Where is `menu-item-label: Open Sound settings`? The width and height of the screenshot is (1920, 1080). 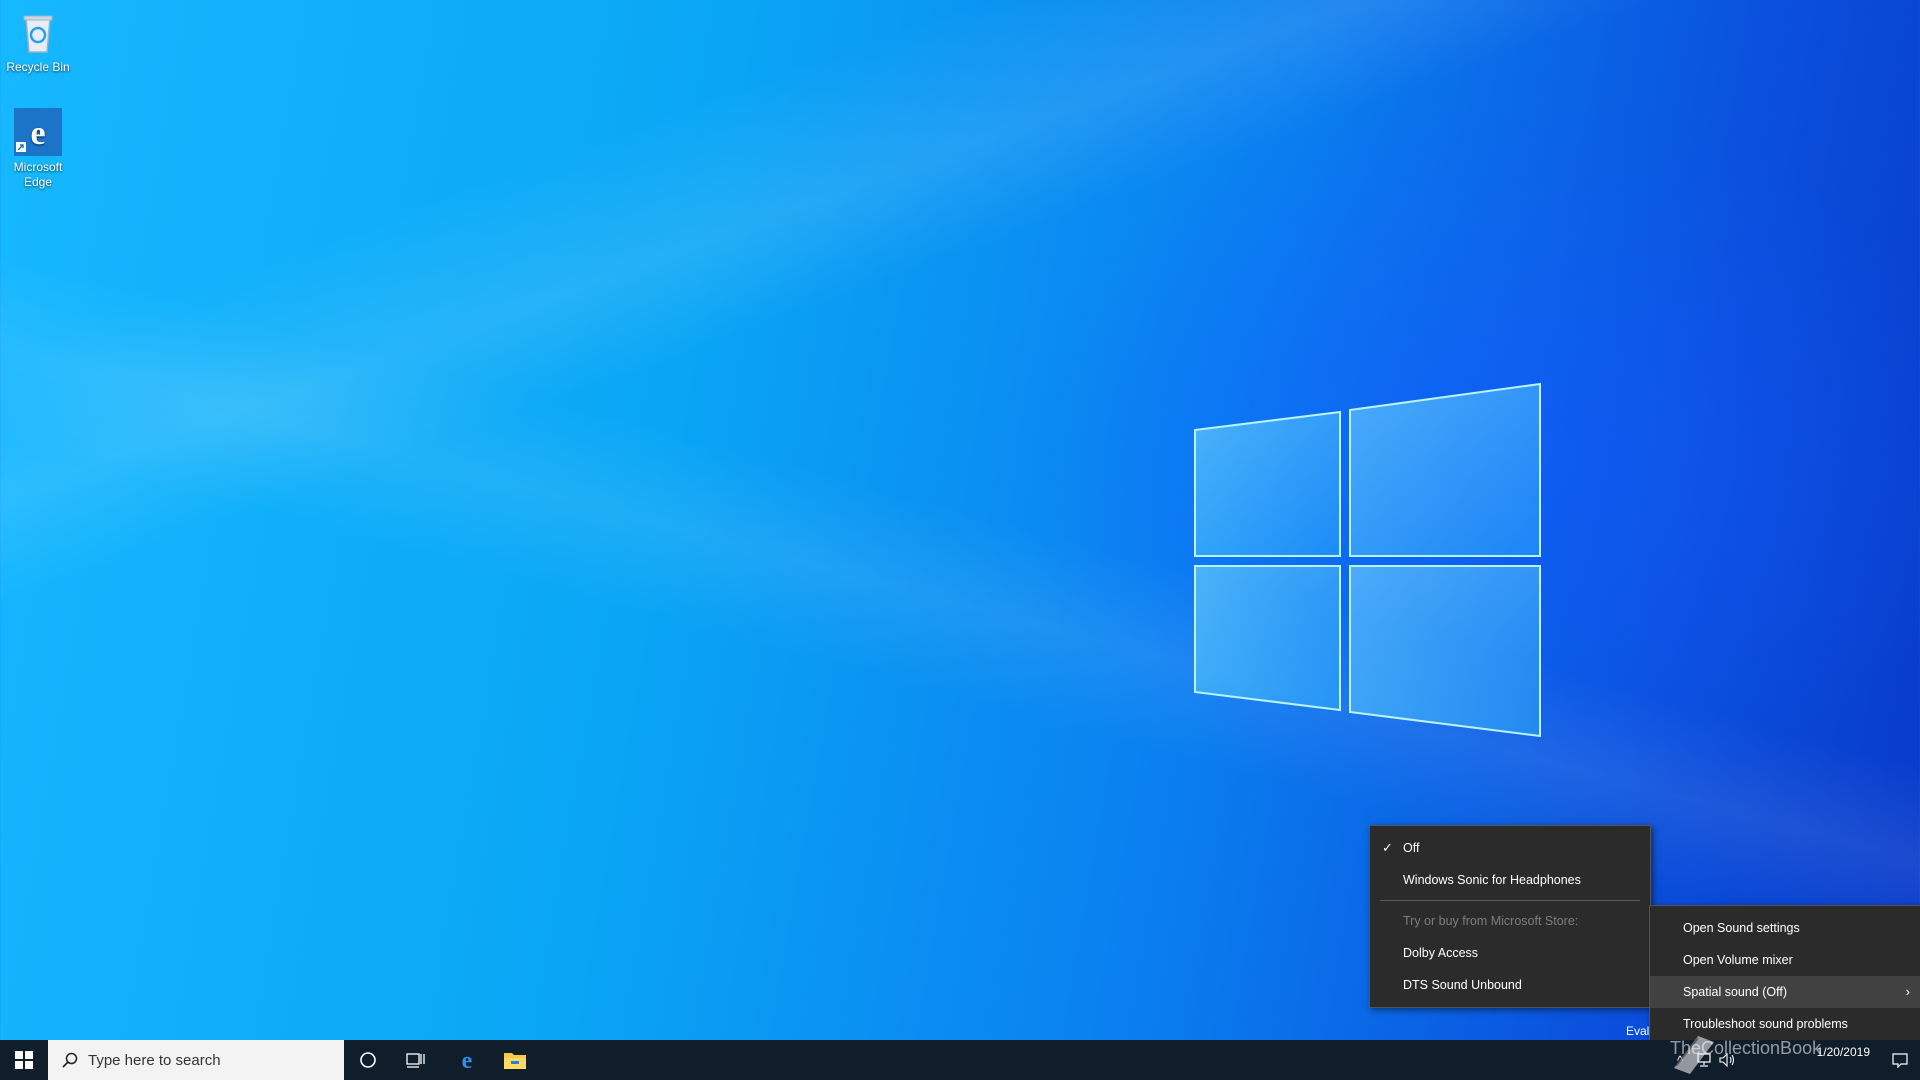 menu-item-label: Open Sound settings is located at coordinates (1741, 928).